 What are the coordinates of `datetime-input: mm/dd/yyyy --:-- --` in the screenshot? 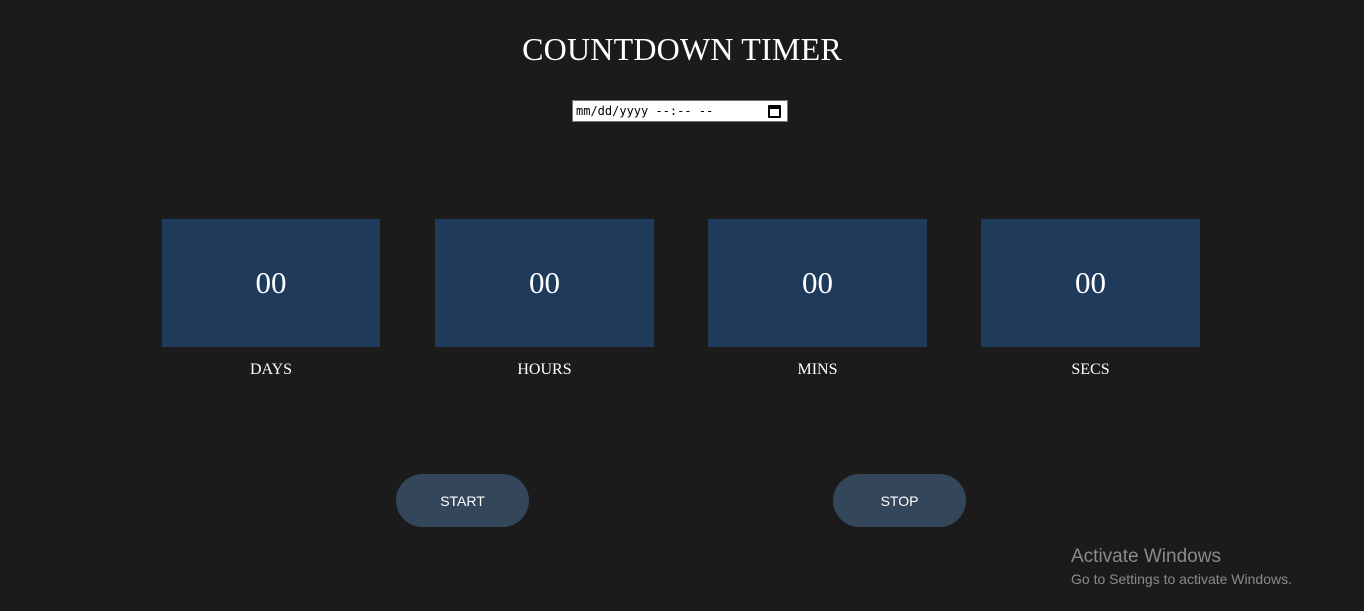 It's located at (680, 111).